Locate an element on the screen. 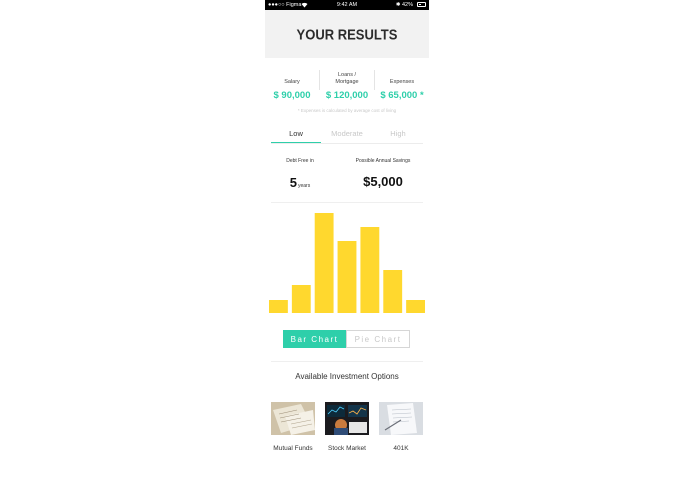 The image size is (695, 494). investment-name: 401K is located at coordinates (401, 448).